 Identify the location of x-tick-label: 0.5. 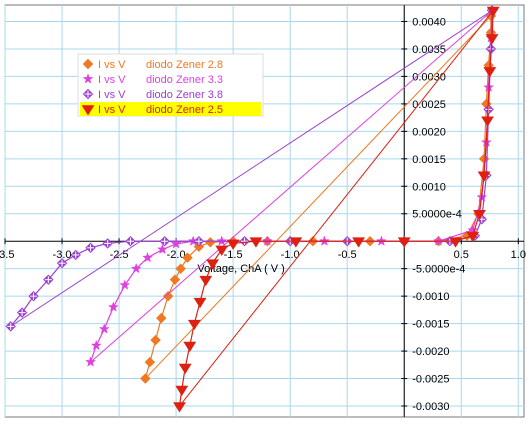
(461, 255).